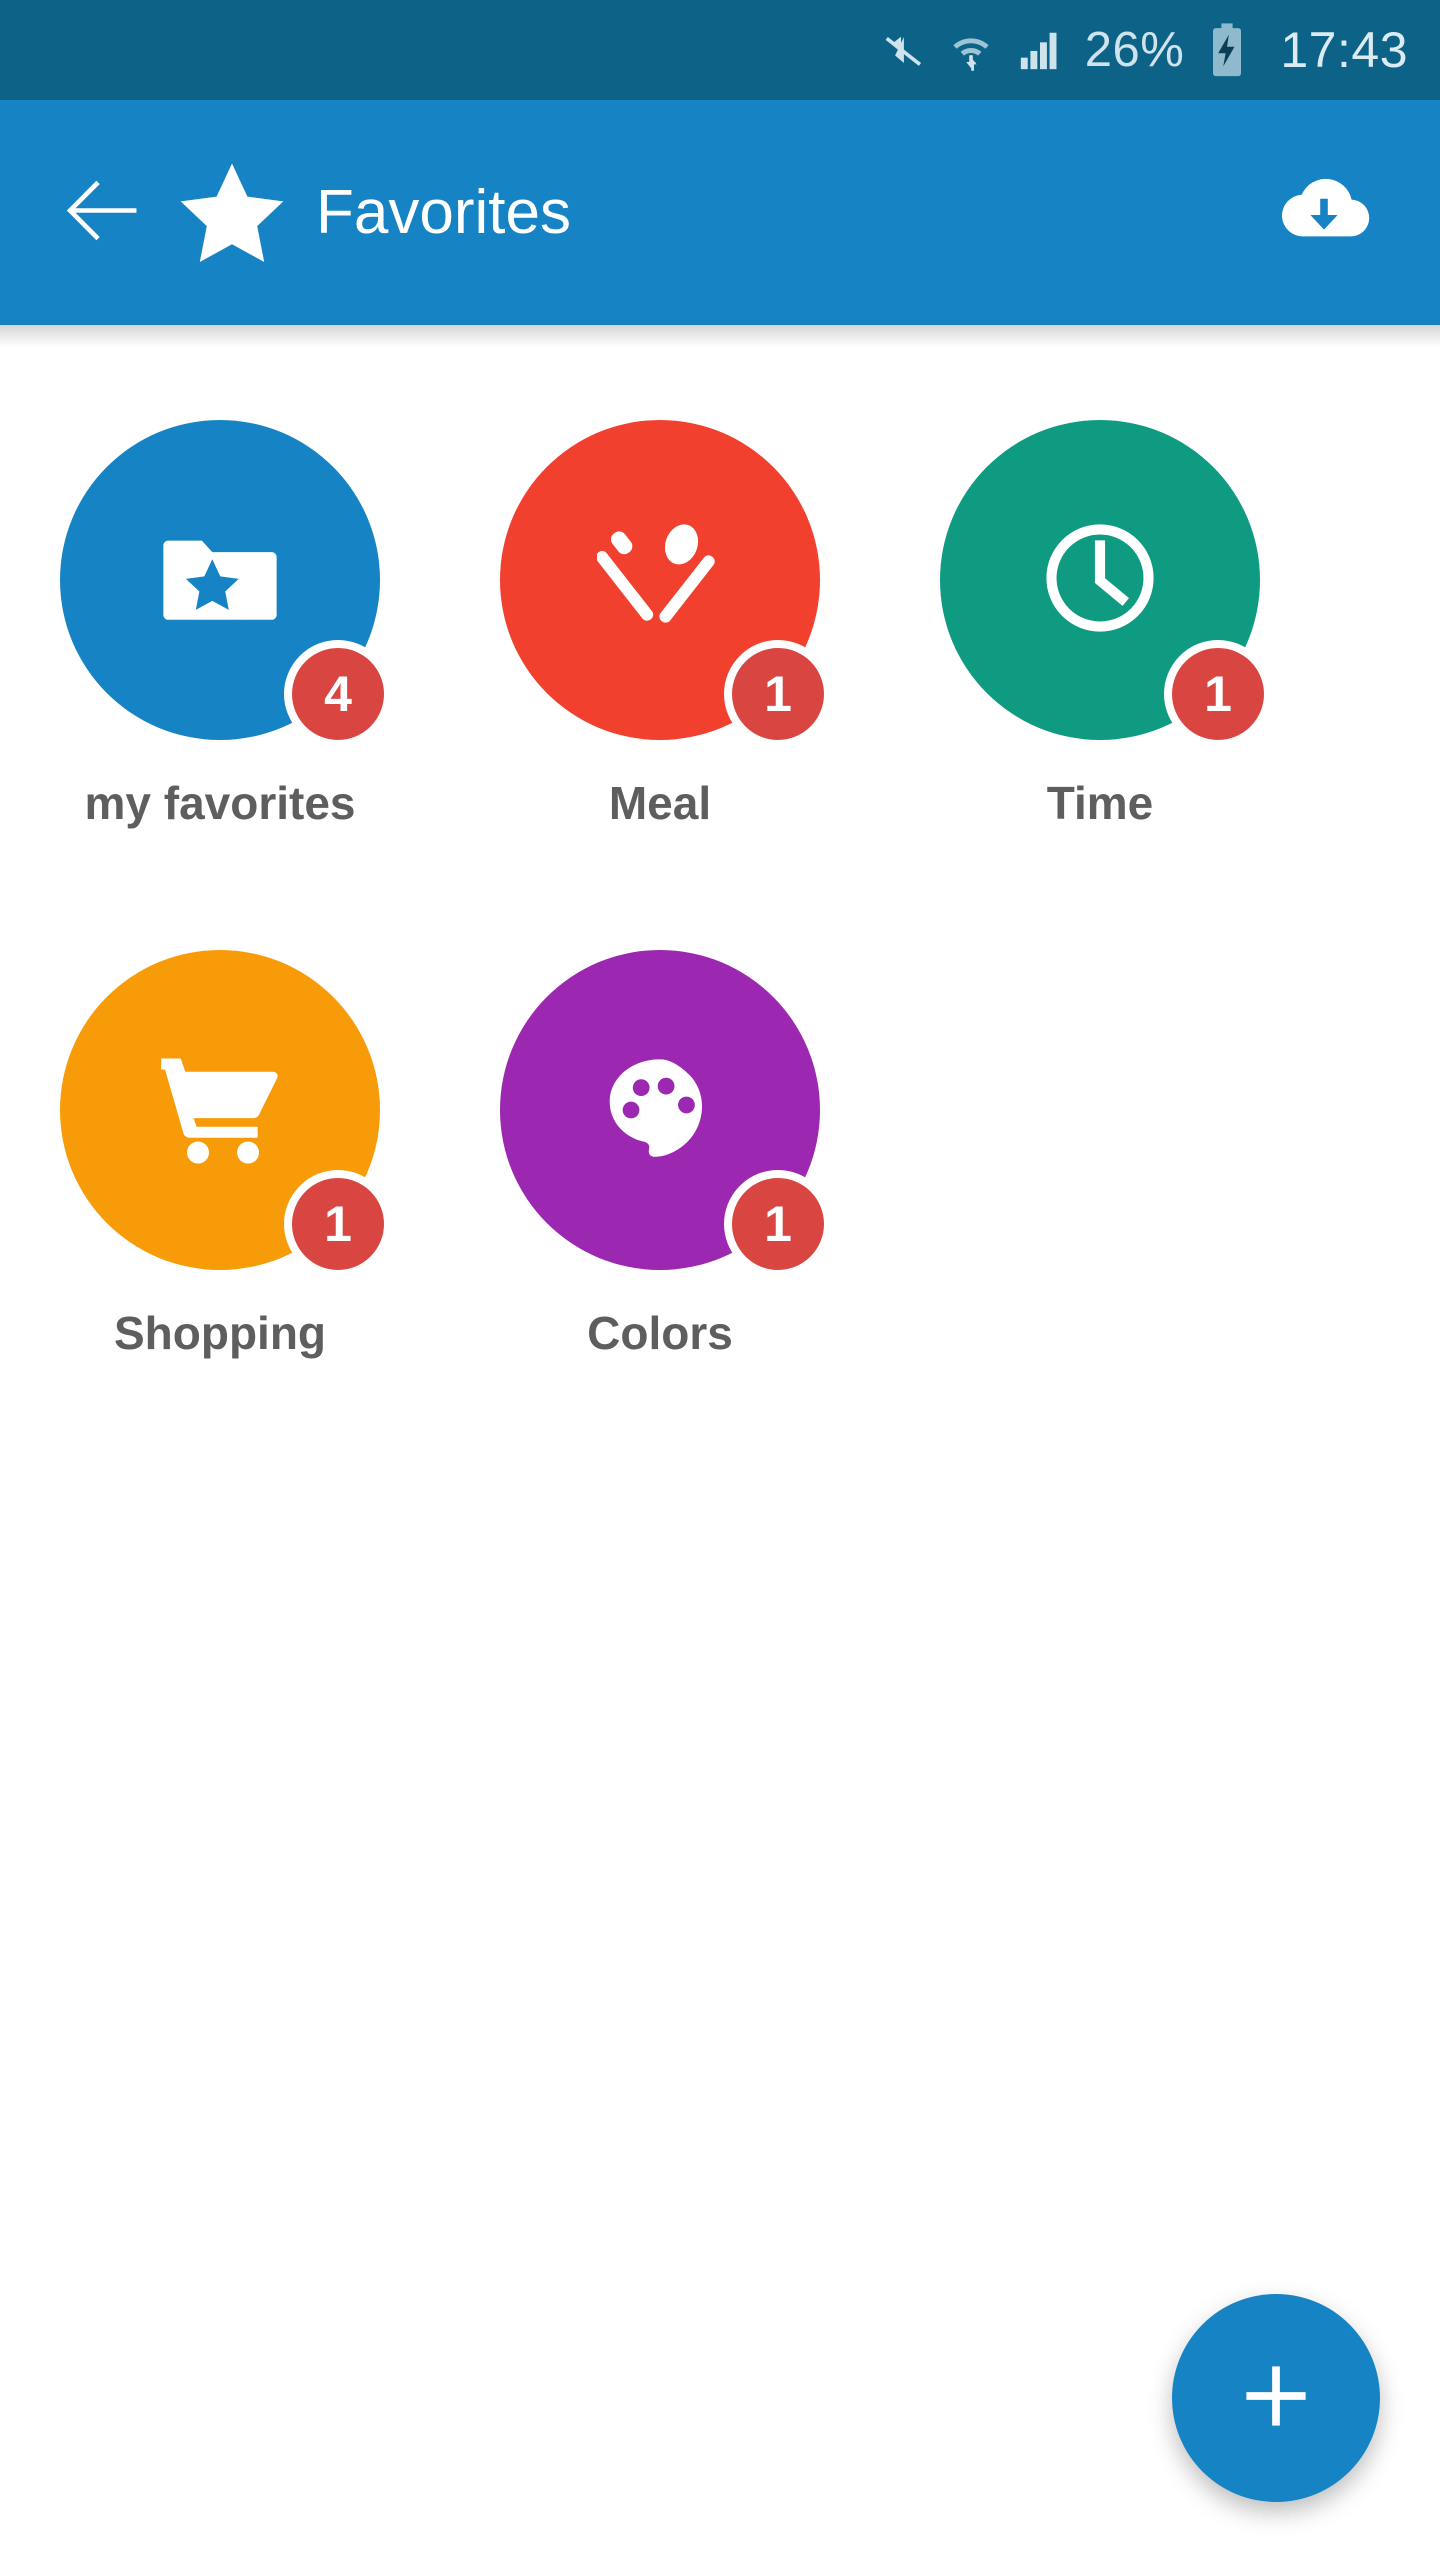  I want to click on star-icon, so click(232, 213).